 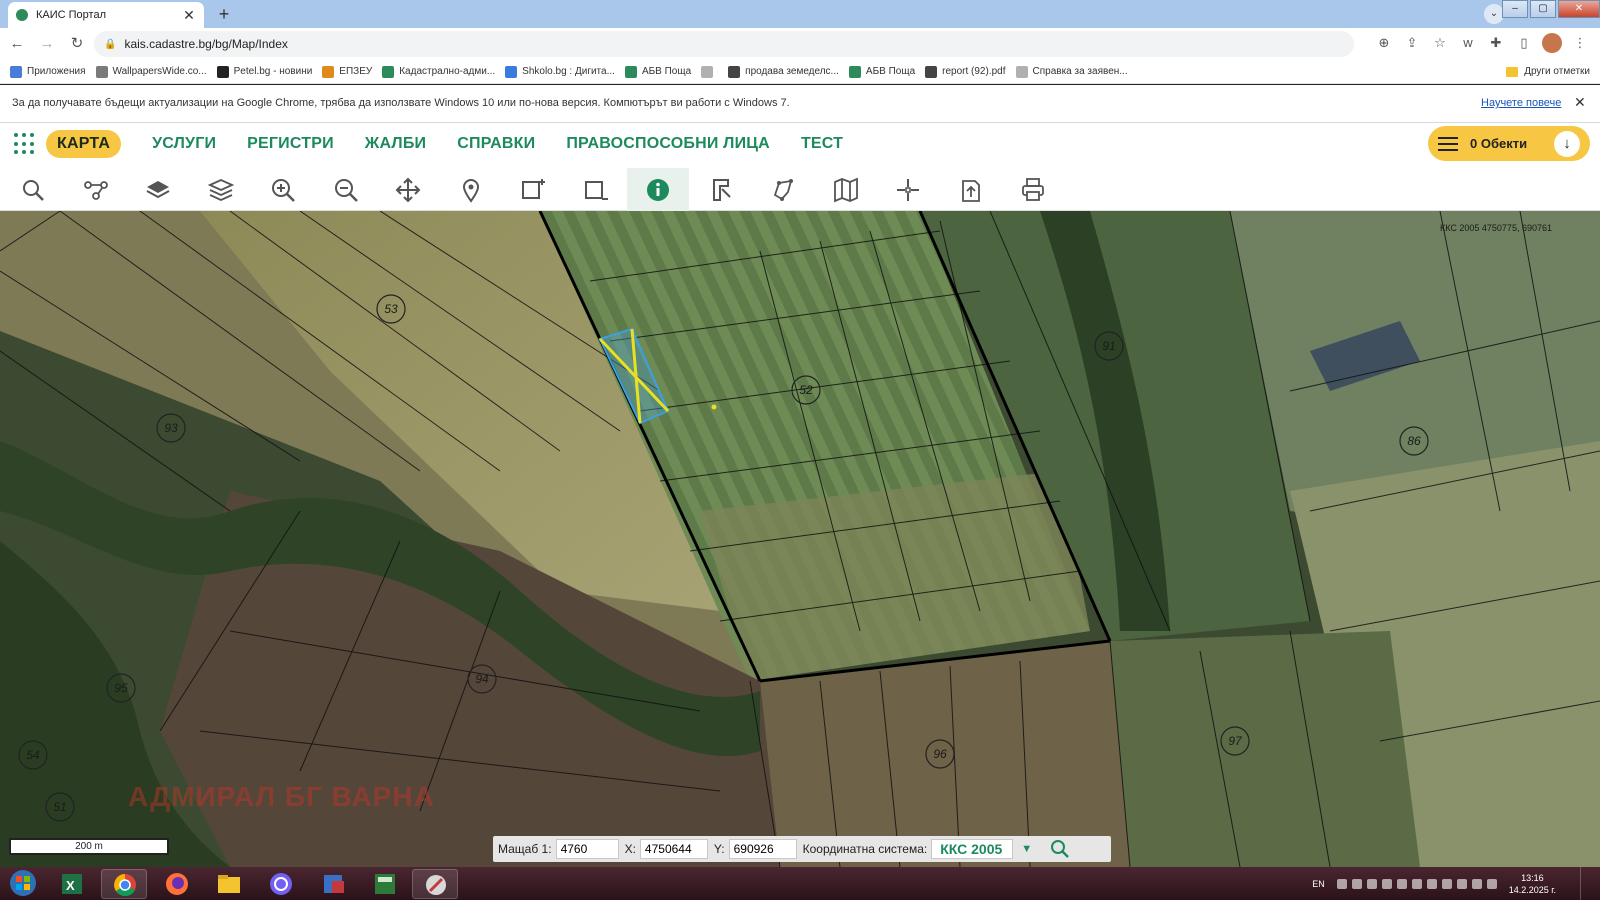 I want to click on map-tool, so click(x=846, y=189).